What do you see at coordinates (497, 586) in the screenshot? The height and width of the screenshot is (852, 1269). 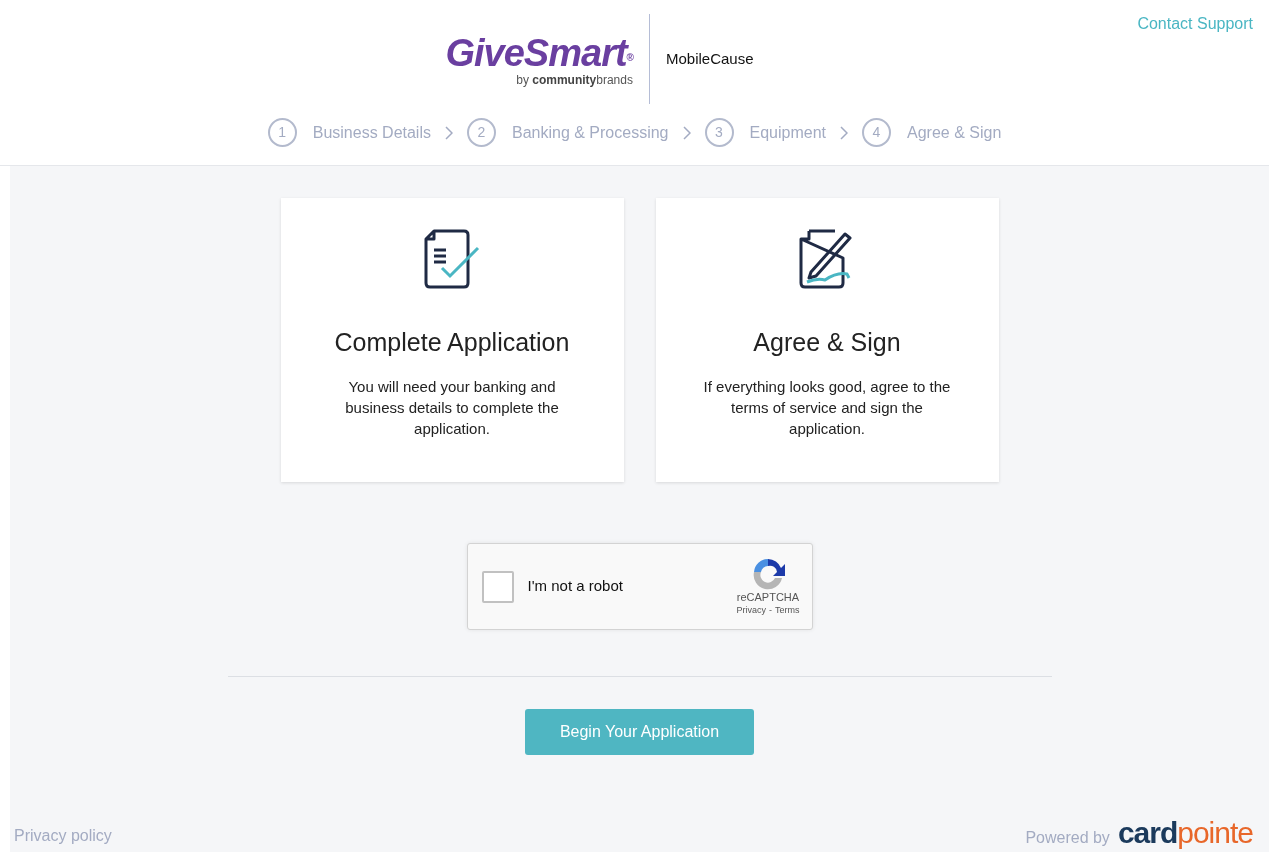 I see `captcha-checkbox` at bounding box center [497, 586].